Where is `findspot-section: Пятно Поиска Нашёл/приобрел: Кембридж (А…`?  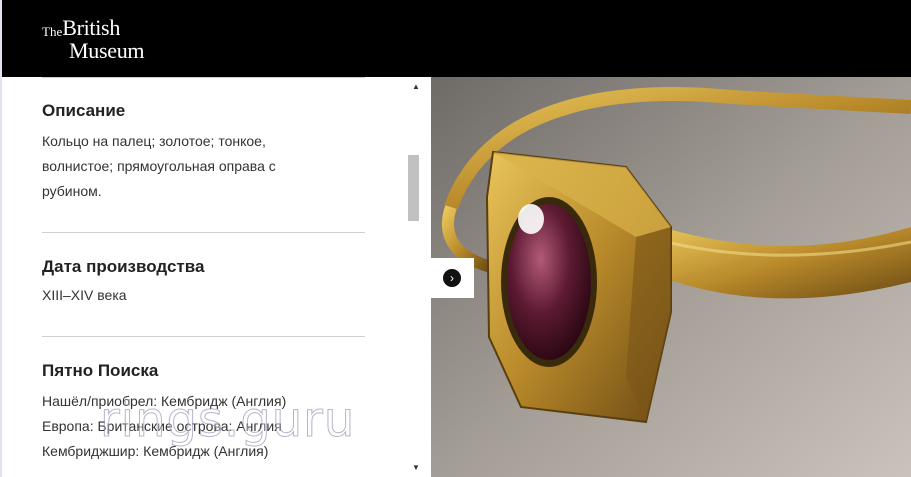
findspot-section: Пятно Поиска Нашёл/приобрел: Кембридж (А… is located at coordinates (203, 412).